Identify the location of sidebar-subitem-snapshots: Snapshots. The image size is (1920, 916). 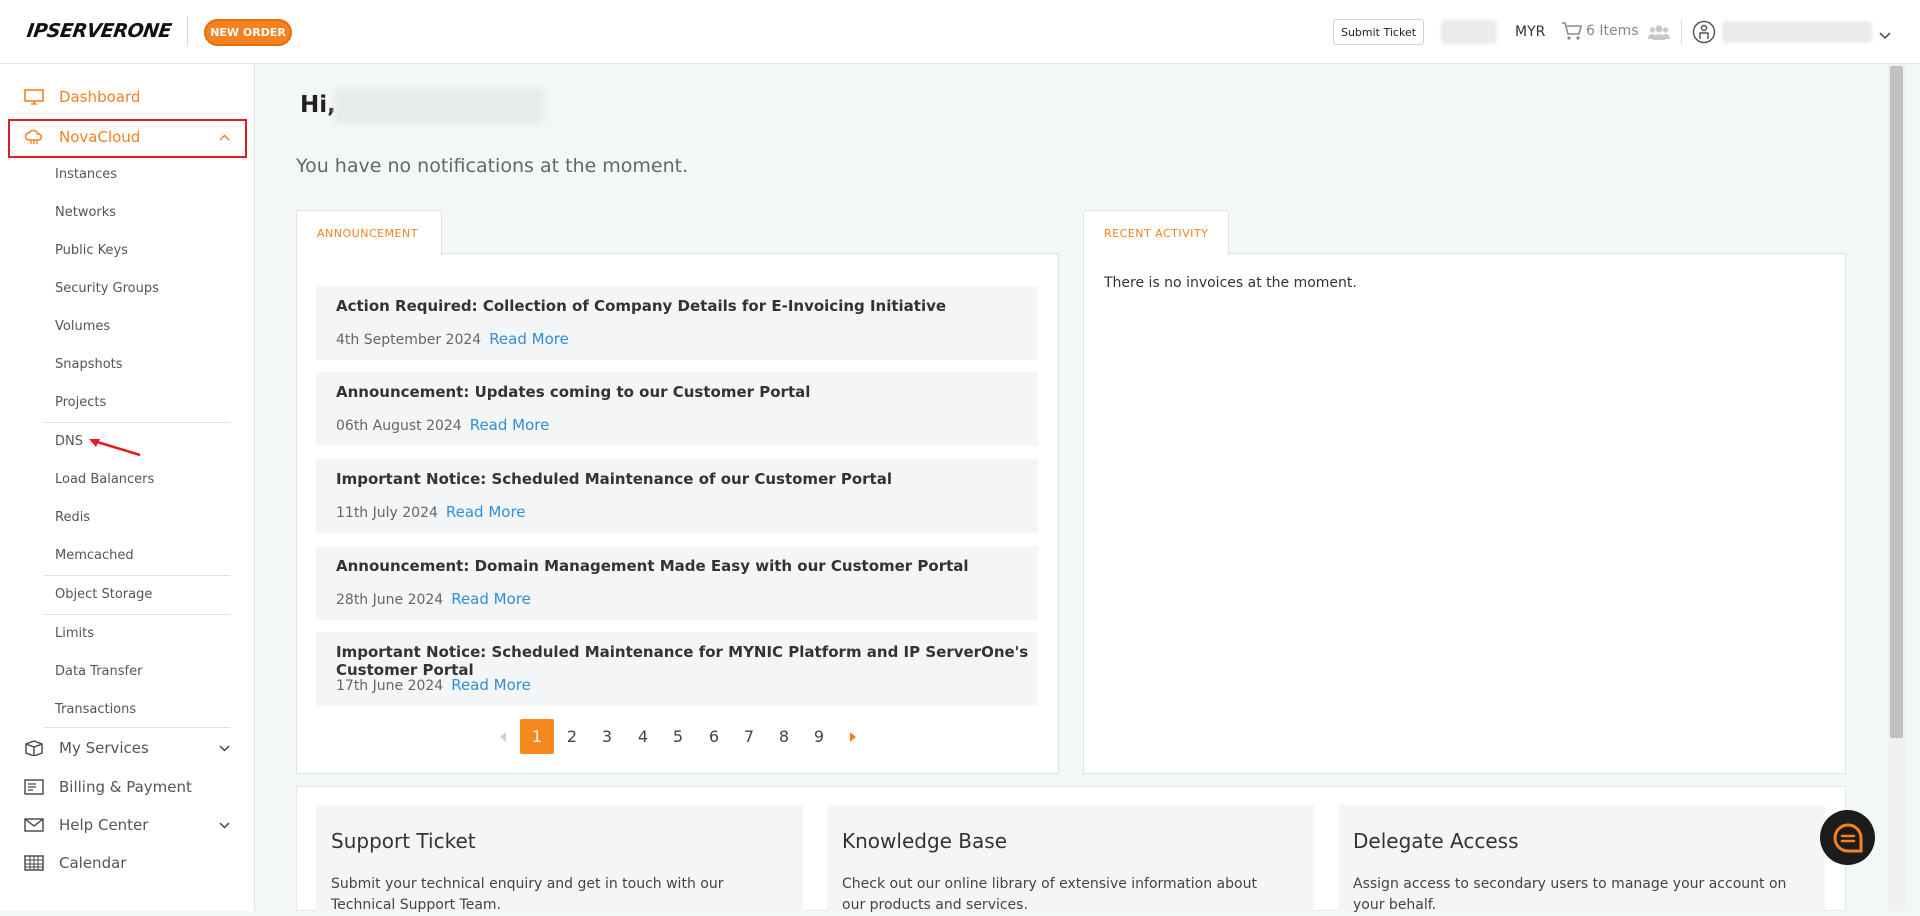
(89, 364).